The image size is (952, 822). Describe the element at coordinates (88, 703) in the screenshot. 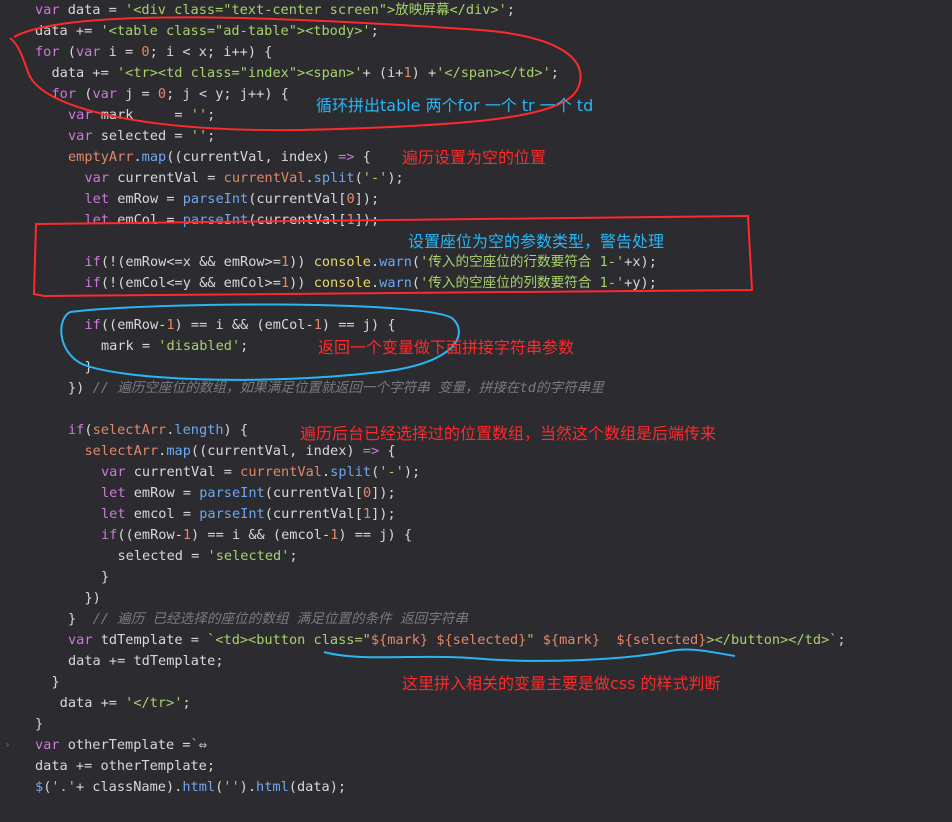

I see `code-token: data +=` at that location.